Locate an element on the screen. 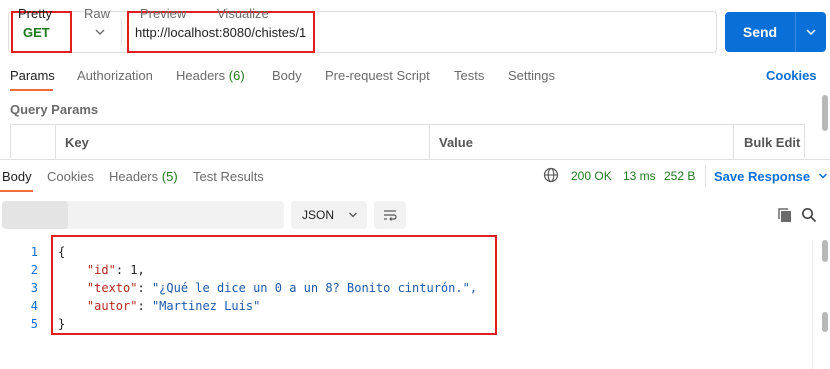 This screenshot has height=369, width=830. highlight-box is located at coordinates (274, 285).